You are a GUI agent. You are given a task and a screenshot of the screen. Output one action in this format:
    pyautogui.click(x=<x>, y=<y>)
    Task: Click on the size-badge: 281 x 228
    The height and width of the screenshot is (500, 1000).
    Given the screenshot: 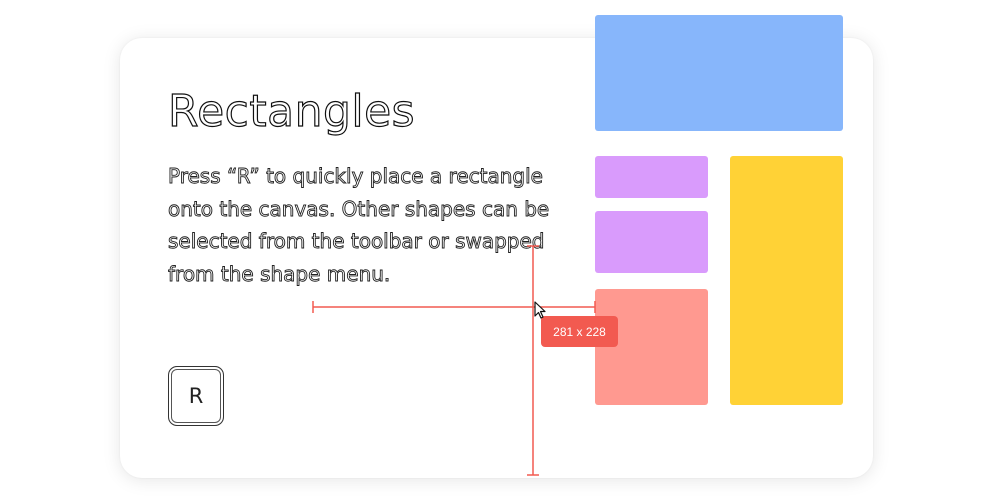 What is the action you would take?
    pyautogui.click(x=579, y=331)
    